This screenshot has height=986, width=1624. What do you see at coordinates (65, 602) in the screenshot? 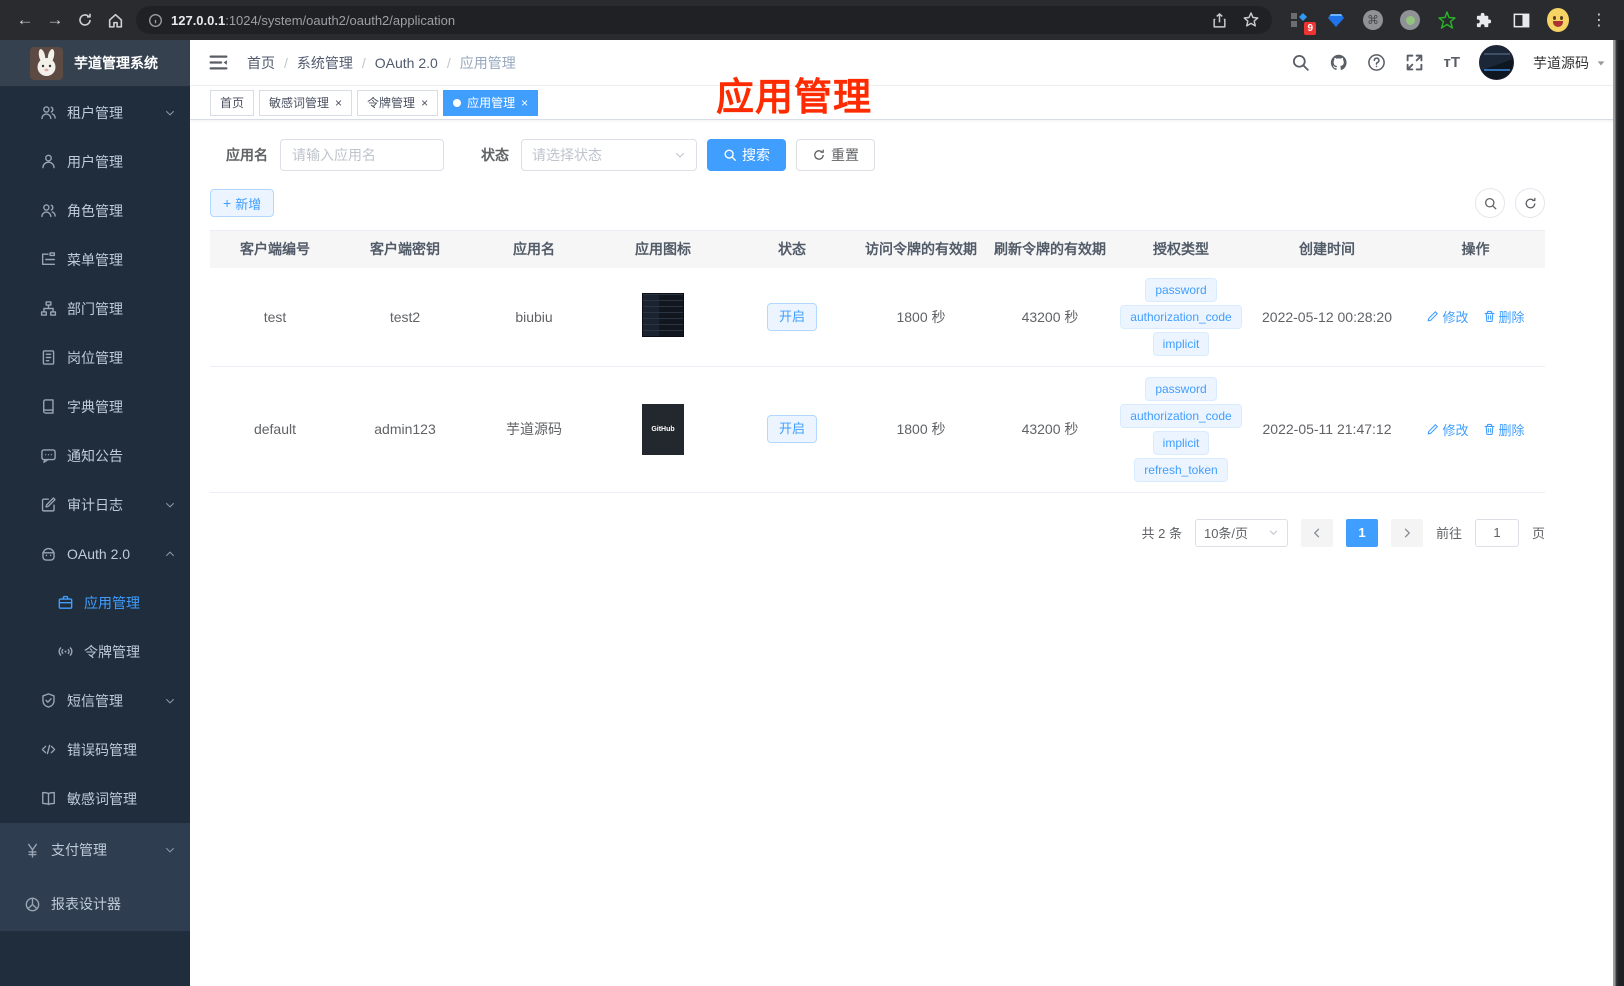
I see `briefcase-icon` at bounding box center [65, 602].